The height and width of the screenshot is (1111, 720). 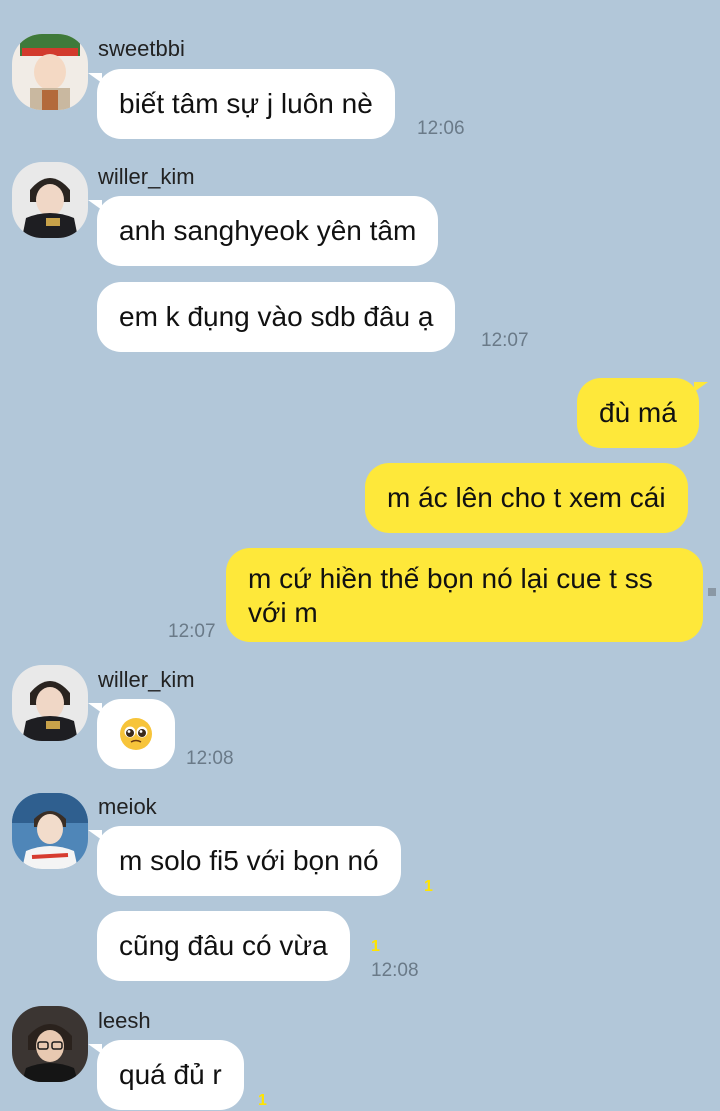 I want to click on message-text: m solo fi5 với bọn nó, so click(x=249, y=860).